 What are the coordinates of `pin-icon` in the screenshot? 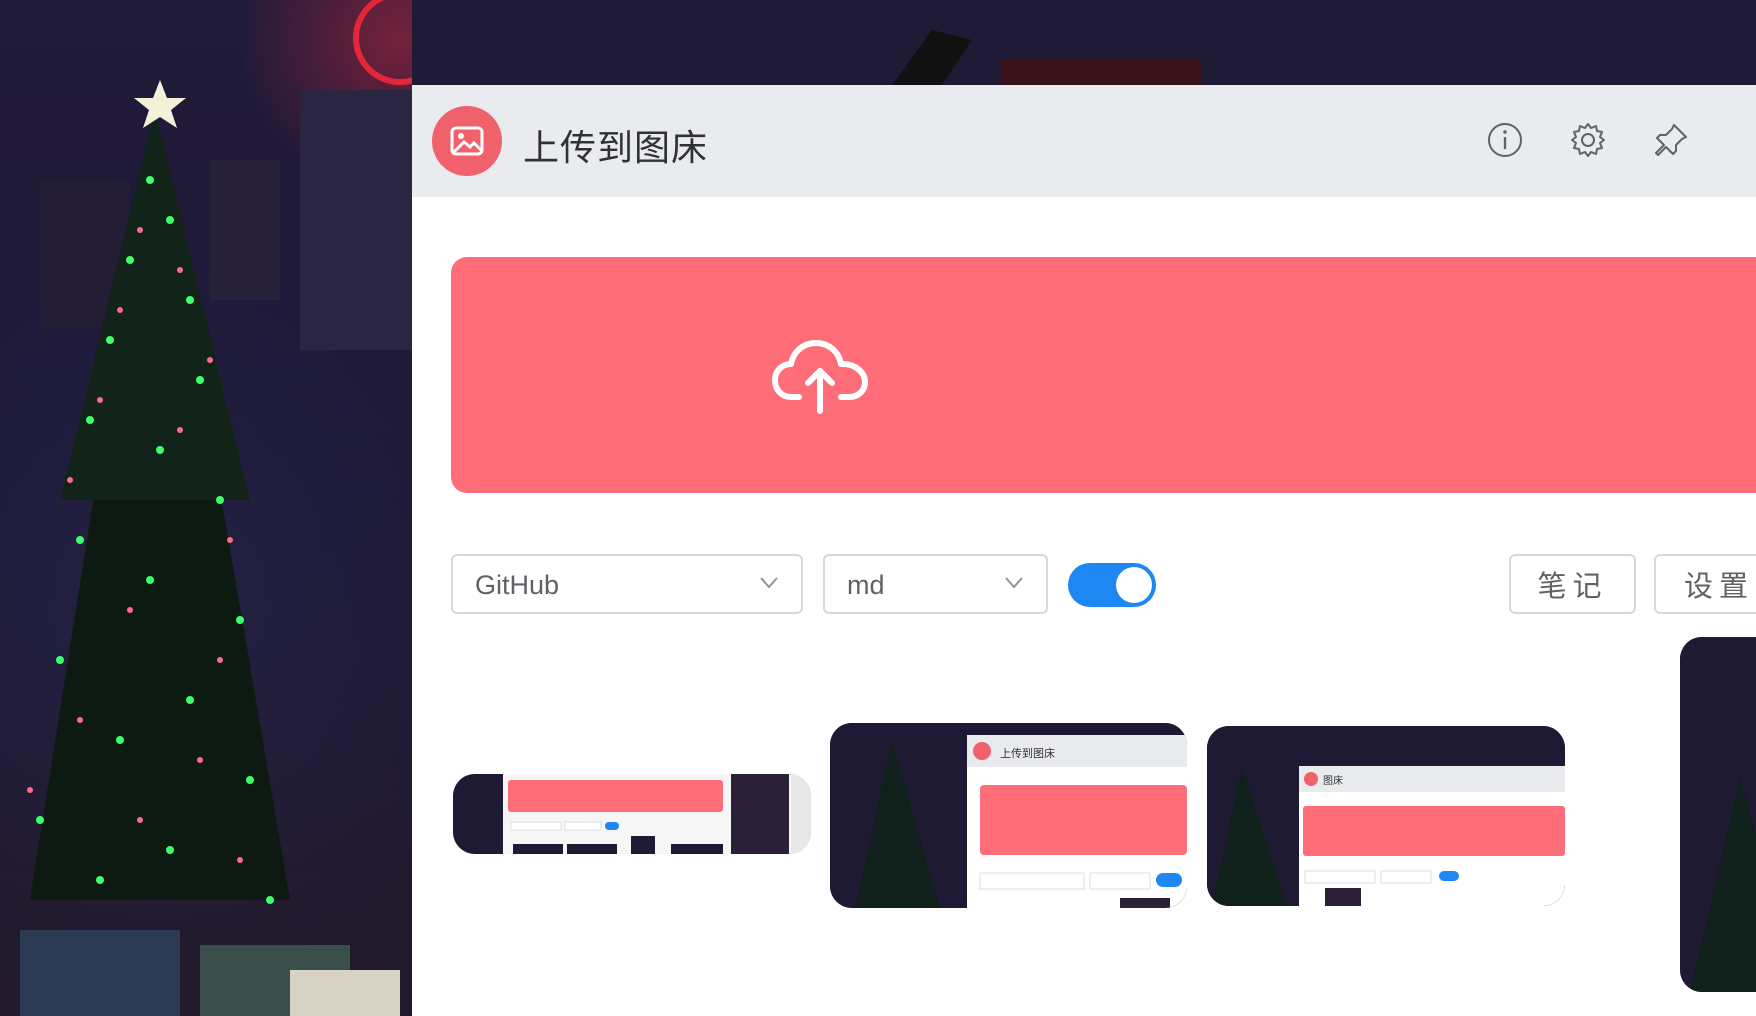 It's located at (1671, 140).